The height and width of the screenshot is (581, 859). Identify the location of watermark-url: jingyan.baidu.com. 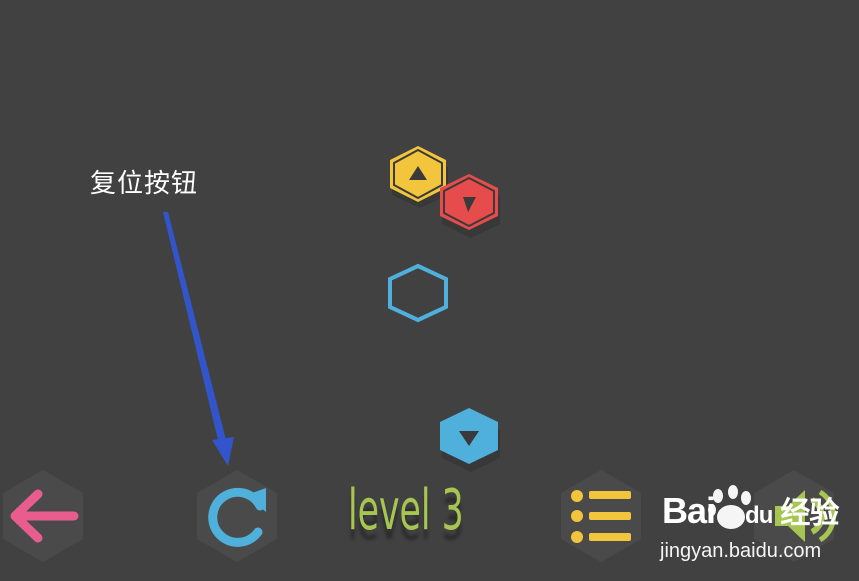
(741, 551).